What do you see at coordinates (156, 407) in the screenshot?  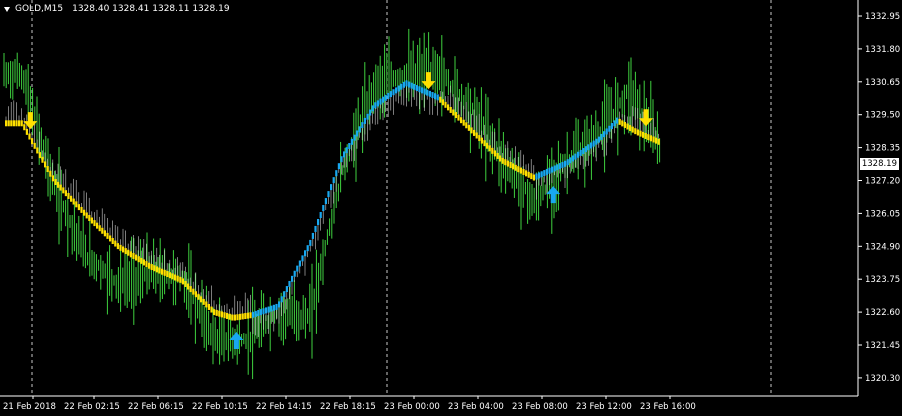 I see `time-tick-label: 22 Feb 06:15` at bounding box center [156, 407].